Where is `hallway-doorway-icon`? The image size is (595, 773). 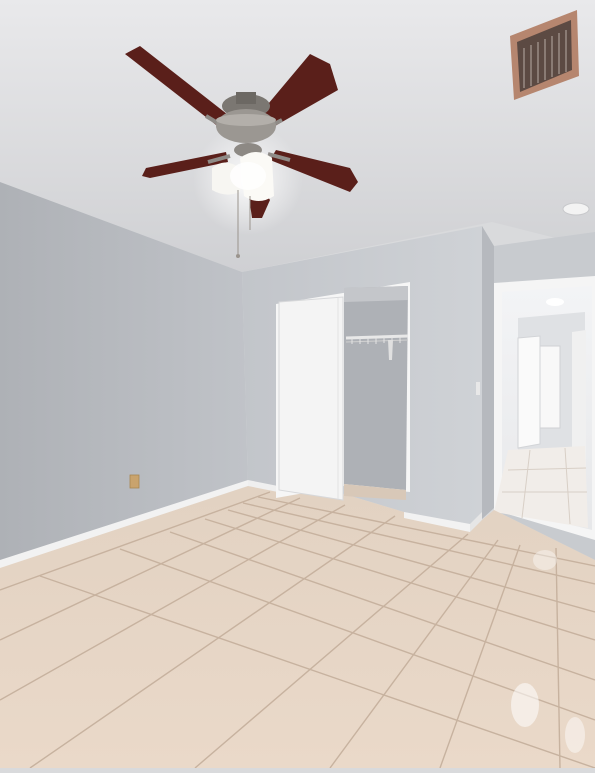 hallway-doorway-icon is located at coordinates (544, 408).